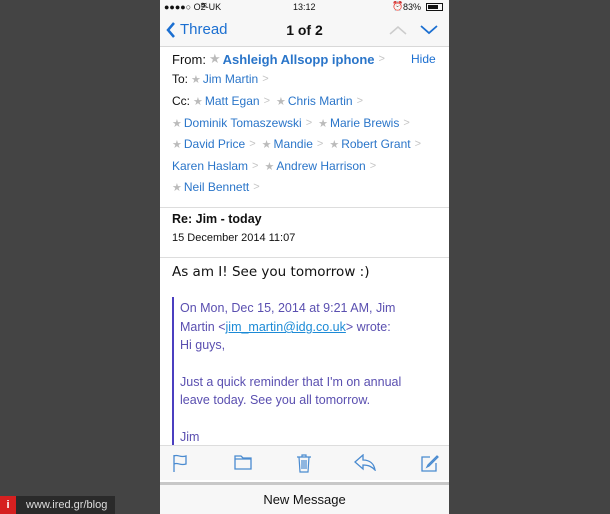  Describe the element at coordinates (364, 123) in the screenshot. I see `recipient: Marie Brewis` at that location.